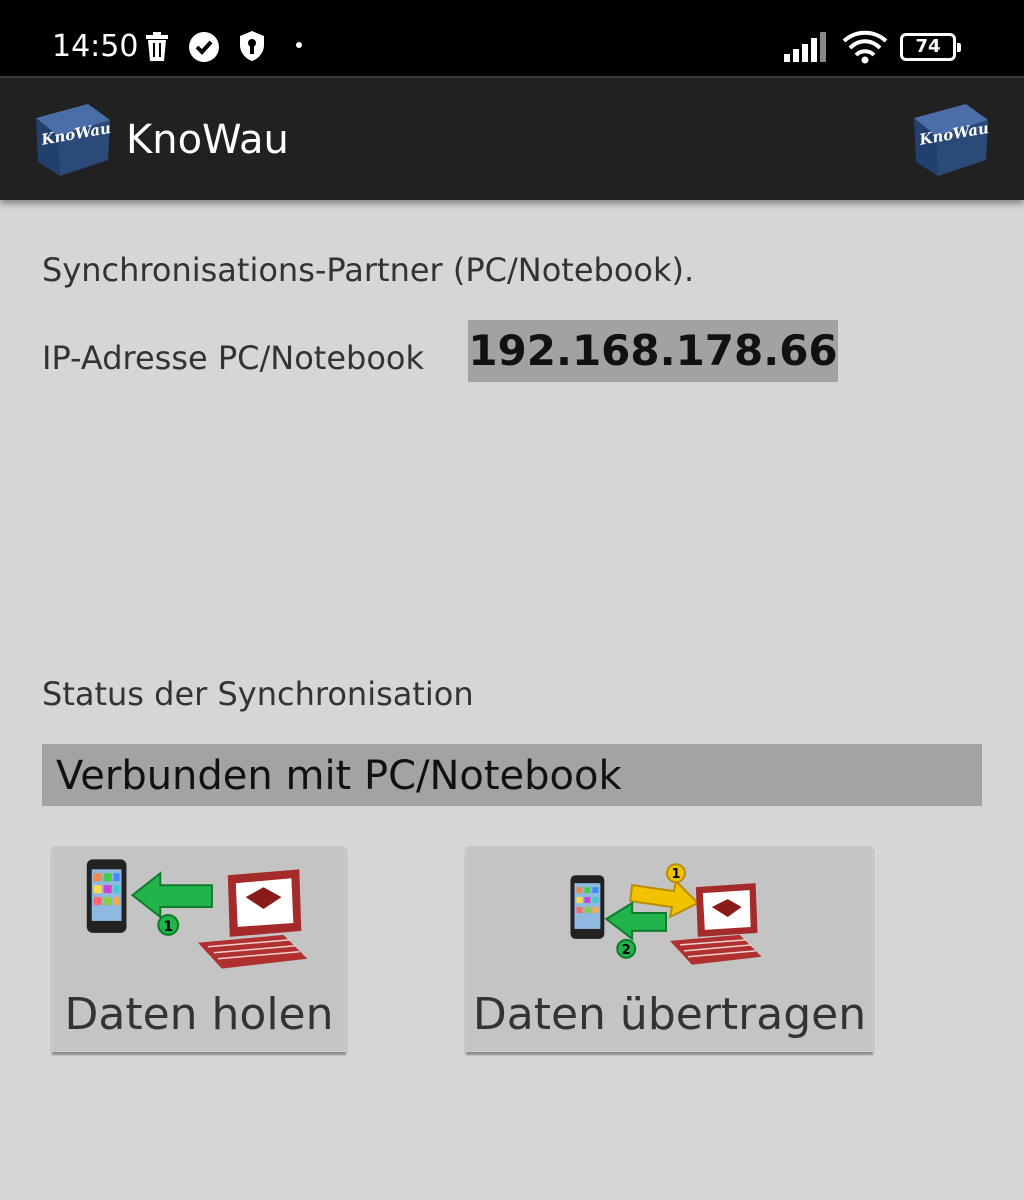 The height and width of the screenshot is (1200, 1024). I want to click on send-data-label: Daten übertragen, so click(669, 1014).